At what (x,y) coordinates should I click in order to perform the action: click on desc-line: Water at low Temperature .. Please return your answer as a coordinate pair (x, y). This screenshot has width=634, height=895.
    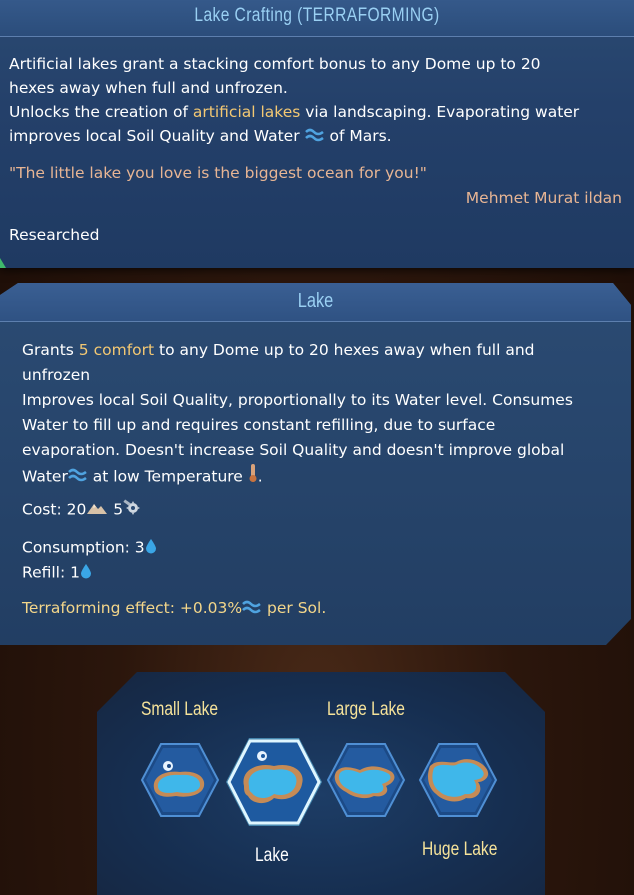
    Looking at the image, I should click on (319, 477).